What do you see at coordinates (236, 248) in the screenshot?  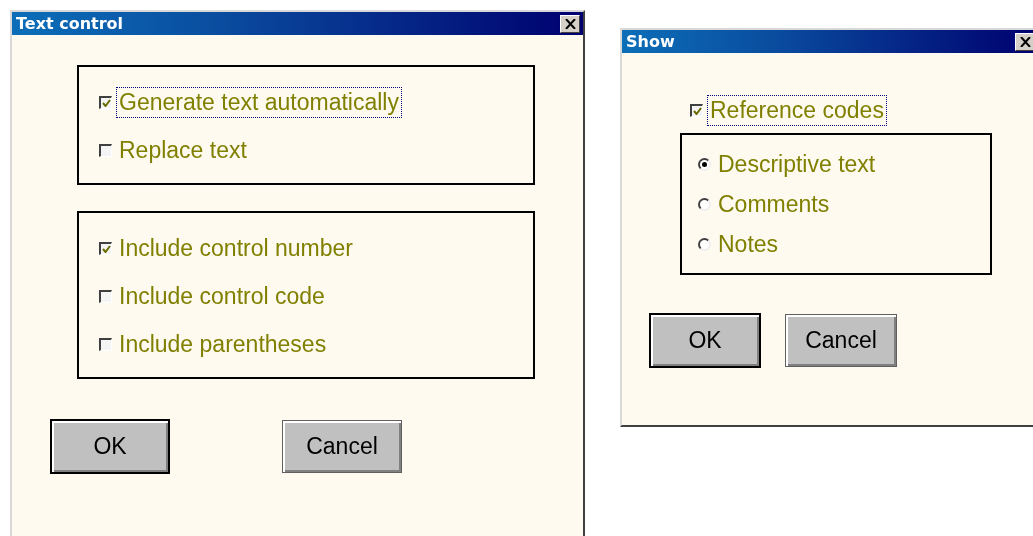 I see `option-label: Include control number` at bounding box center [236, 248].